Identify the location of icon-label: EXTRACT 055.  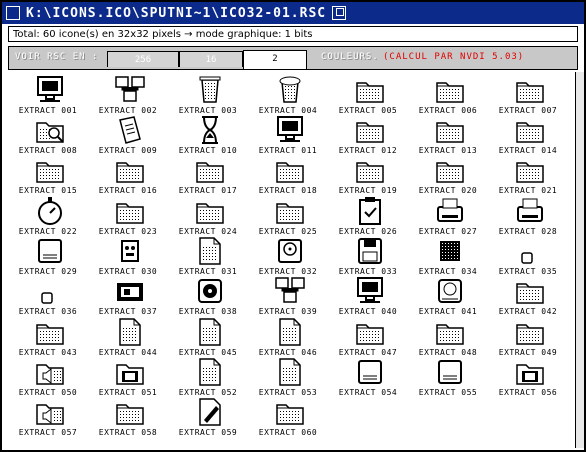
(448, 392).